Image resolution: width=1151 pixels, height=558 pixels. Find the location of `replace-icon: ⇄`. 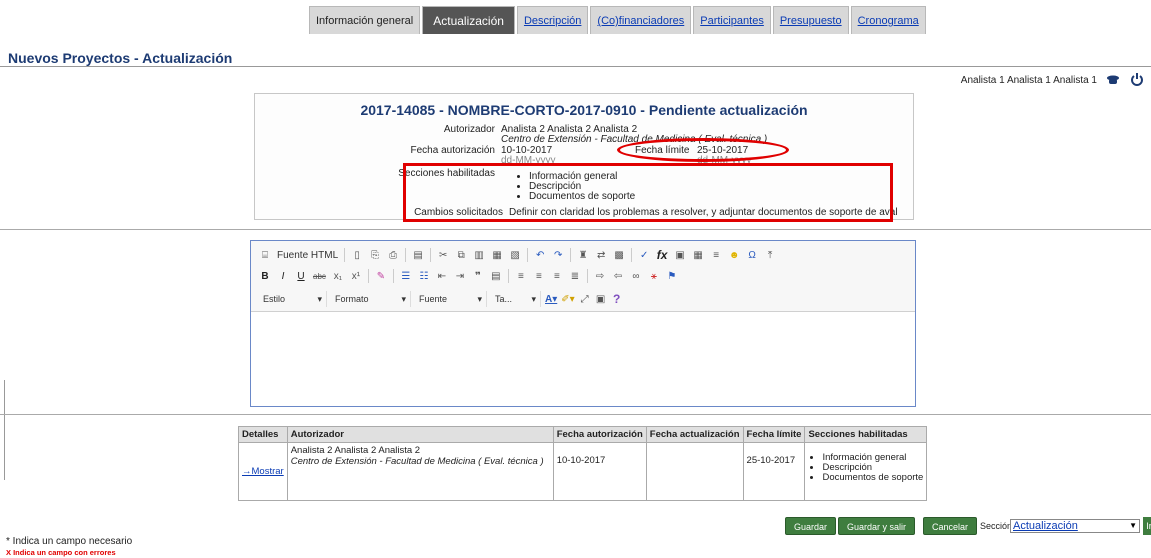

replace-icon: ⇄ is located at coordinates (601, 255).